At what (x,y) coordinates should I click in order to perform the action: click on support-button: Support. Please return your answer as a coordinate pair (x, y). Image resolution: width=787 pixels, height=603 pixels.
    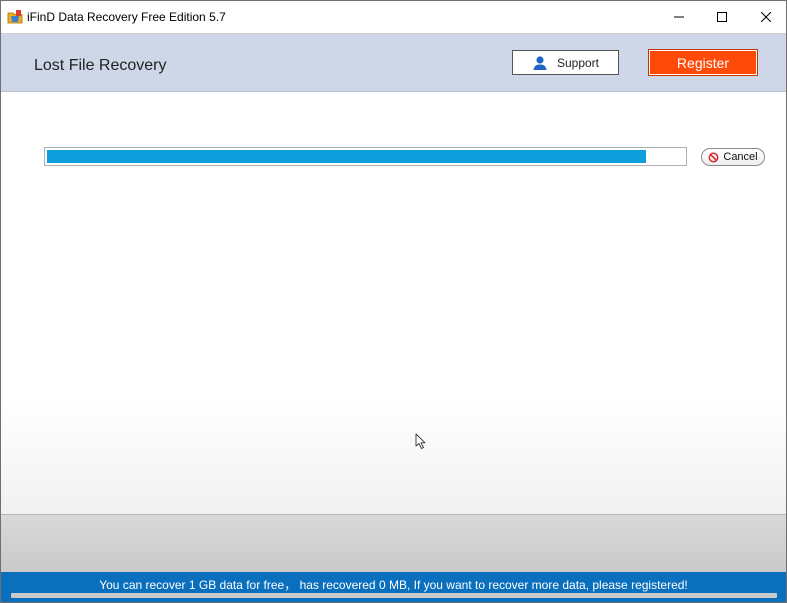
    Looking at the image, I should click on (565, 62).